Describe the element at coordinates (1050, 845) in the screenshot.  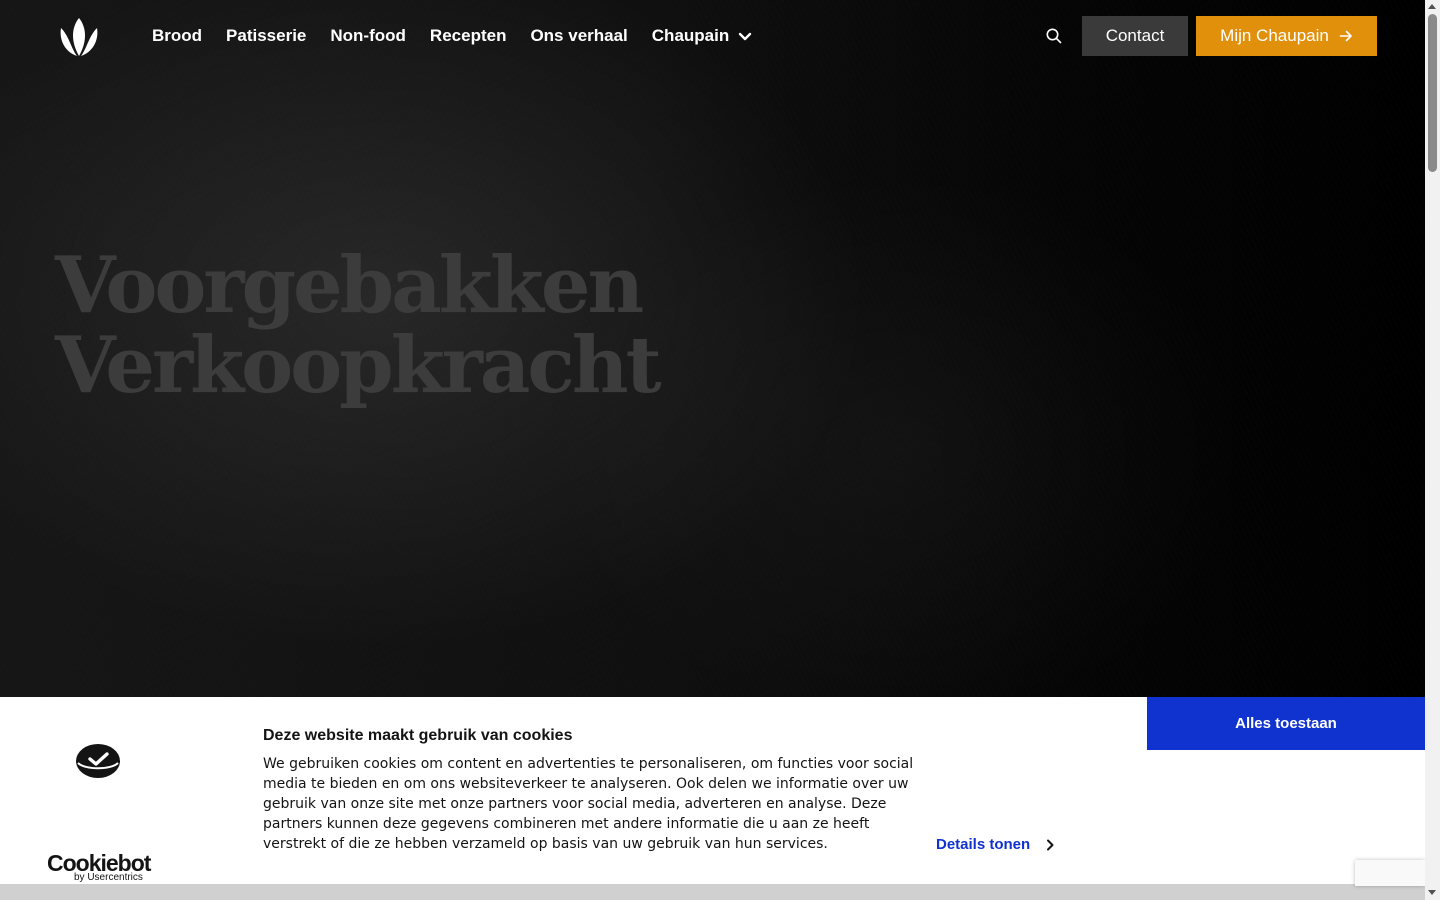
I see `chevron-right-icon` at that location.